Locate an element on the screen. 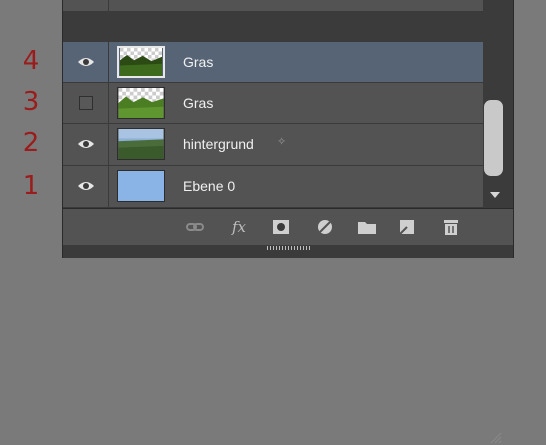  resize-grip-icon is located at coordinates (496, 438).